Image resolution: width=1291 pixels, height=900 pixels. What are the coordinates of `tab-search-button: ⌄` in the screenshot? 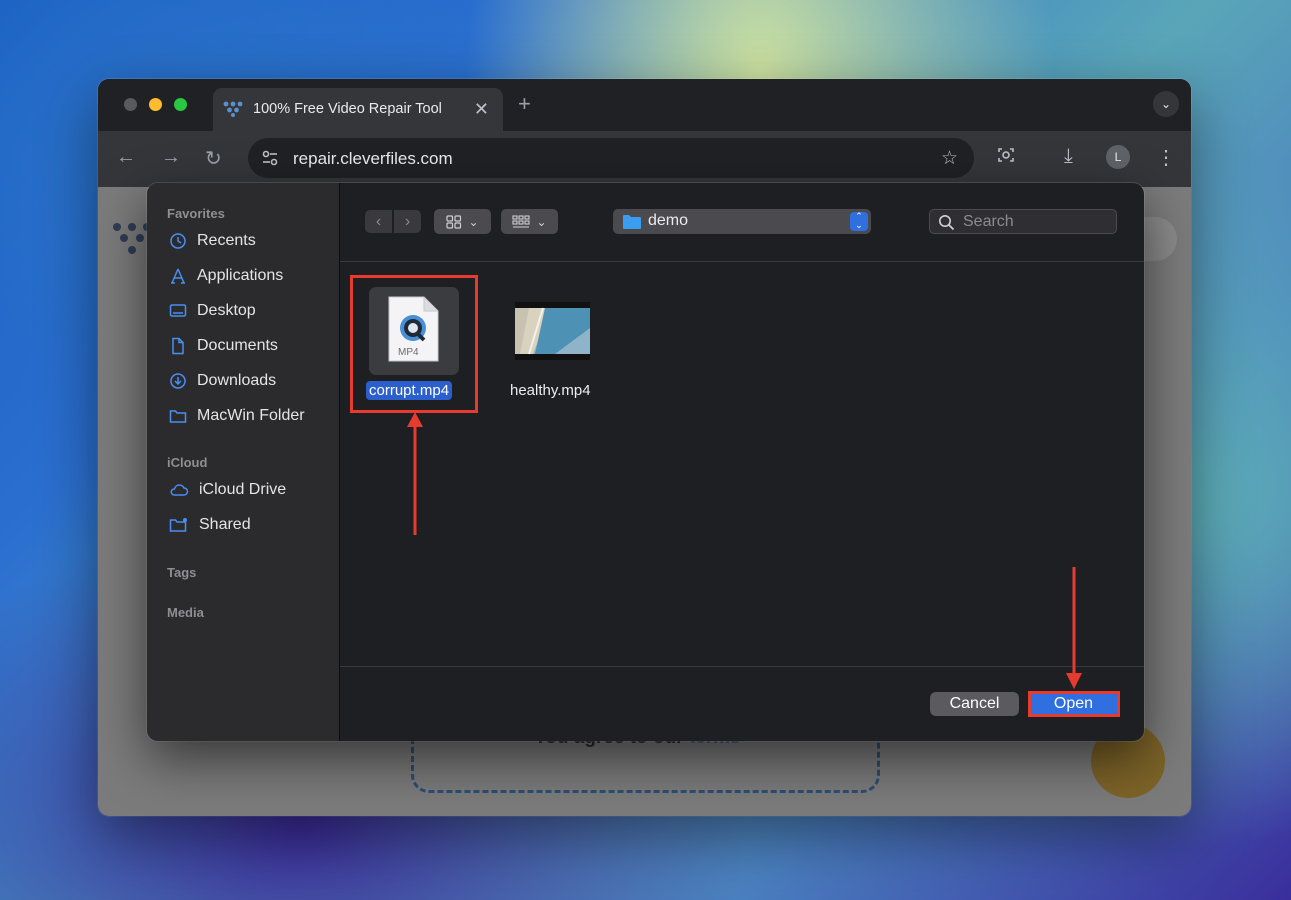 It's located at (1166, 104).